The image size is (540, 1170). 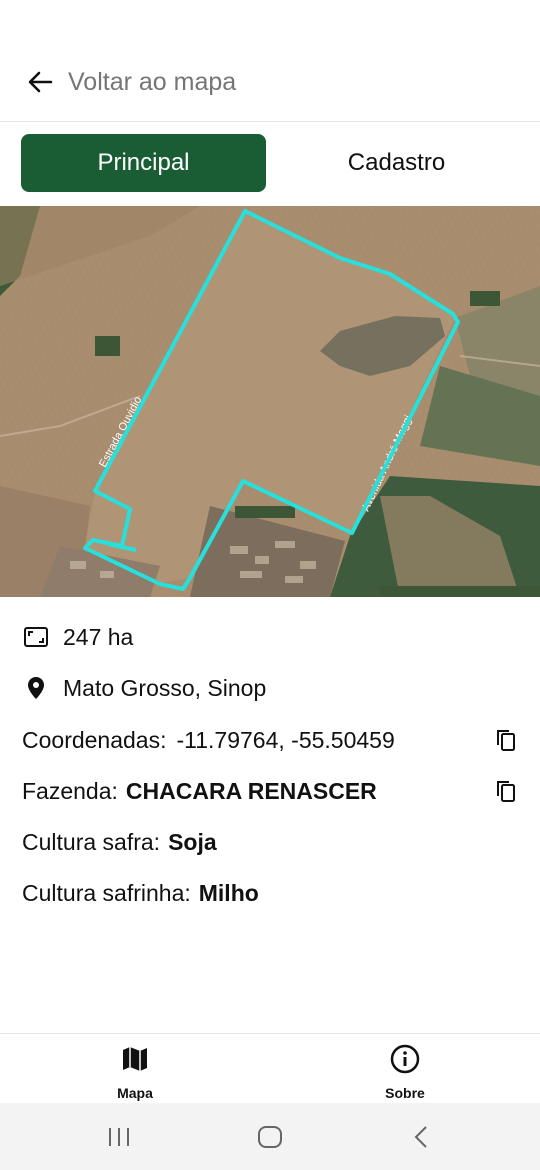 I want to click on location-value: Mato Grosso, Sinop, so click(x=165, y=687).